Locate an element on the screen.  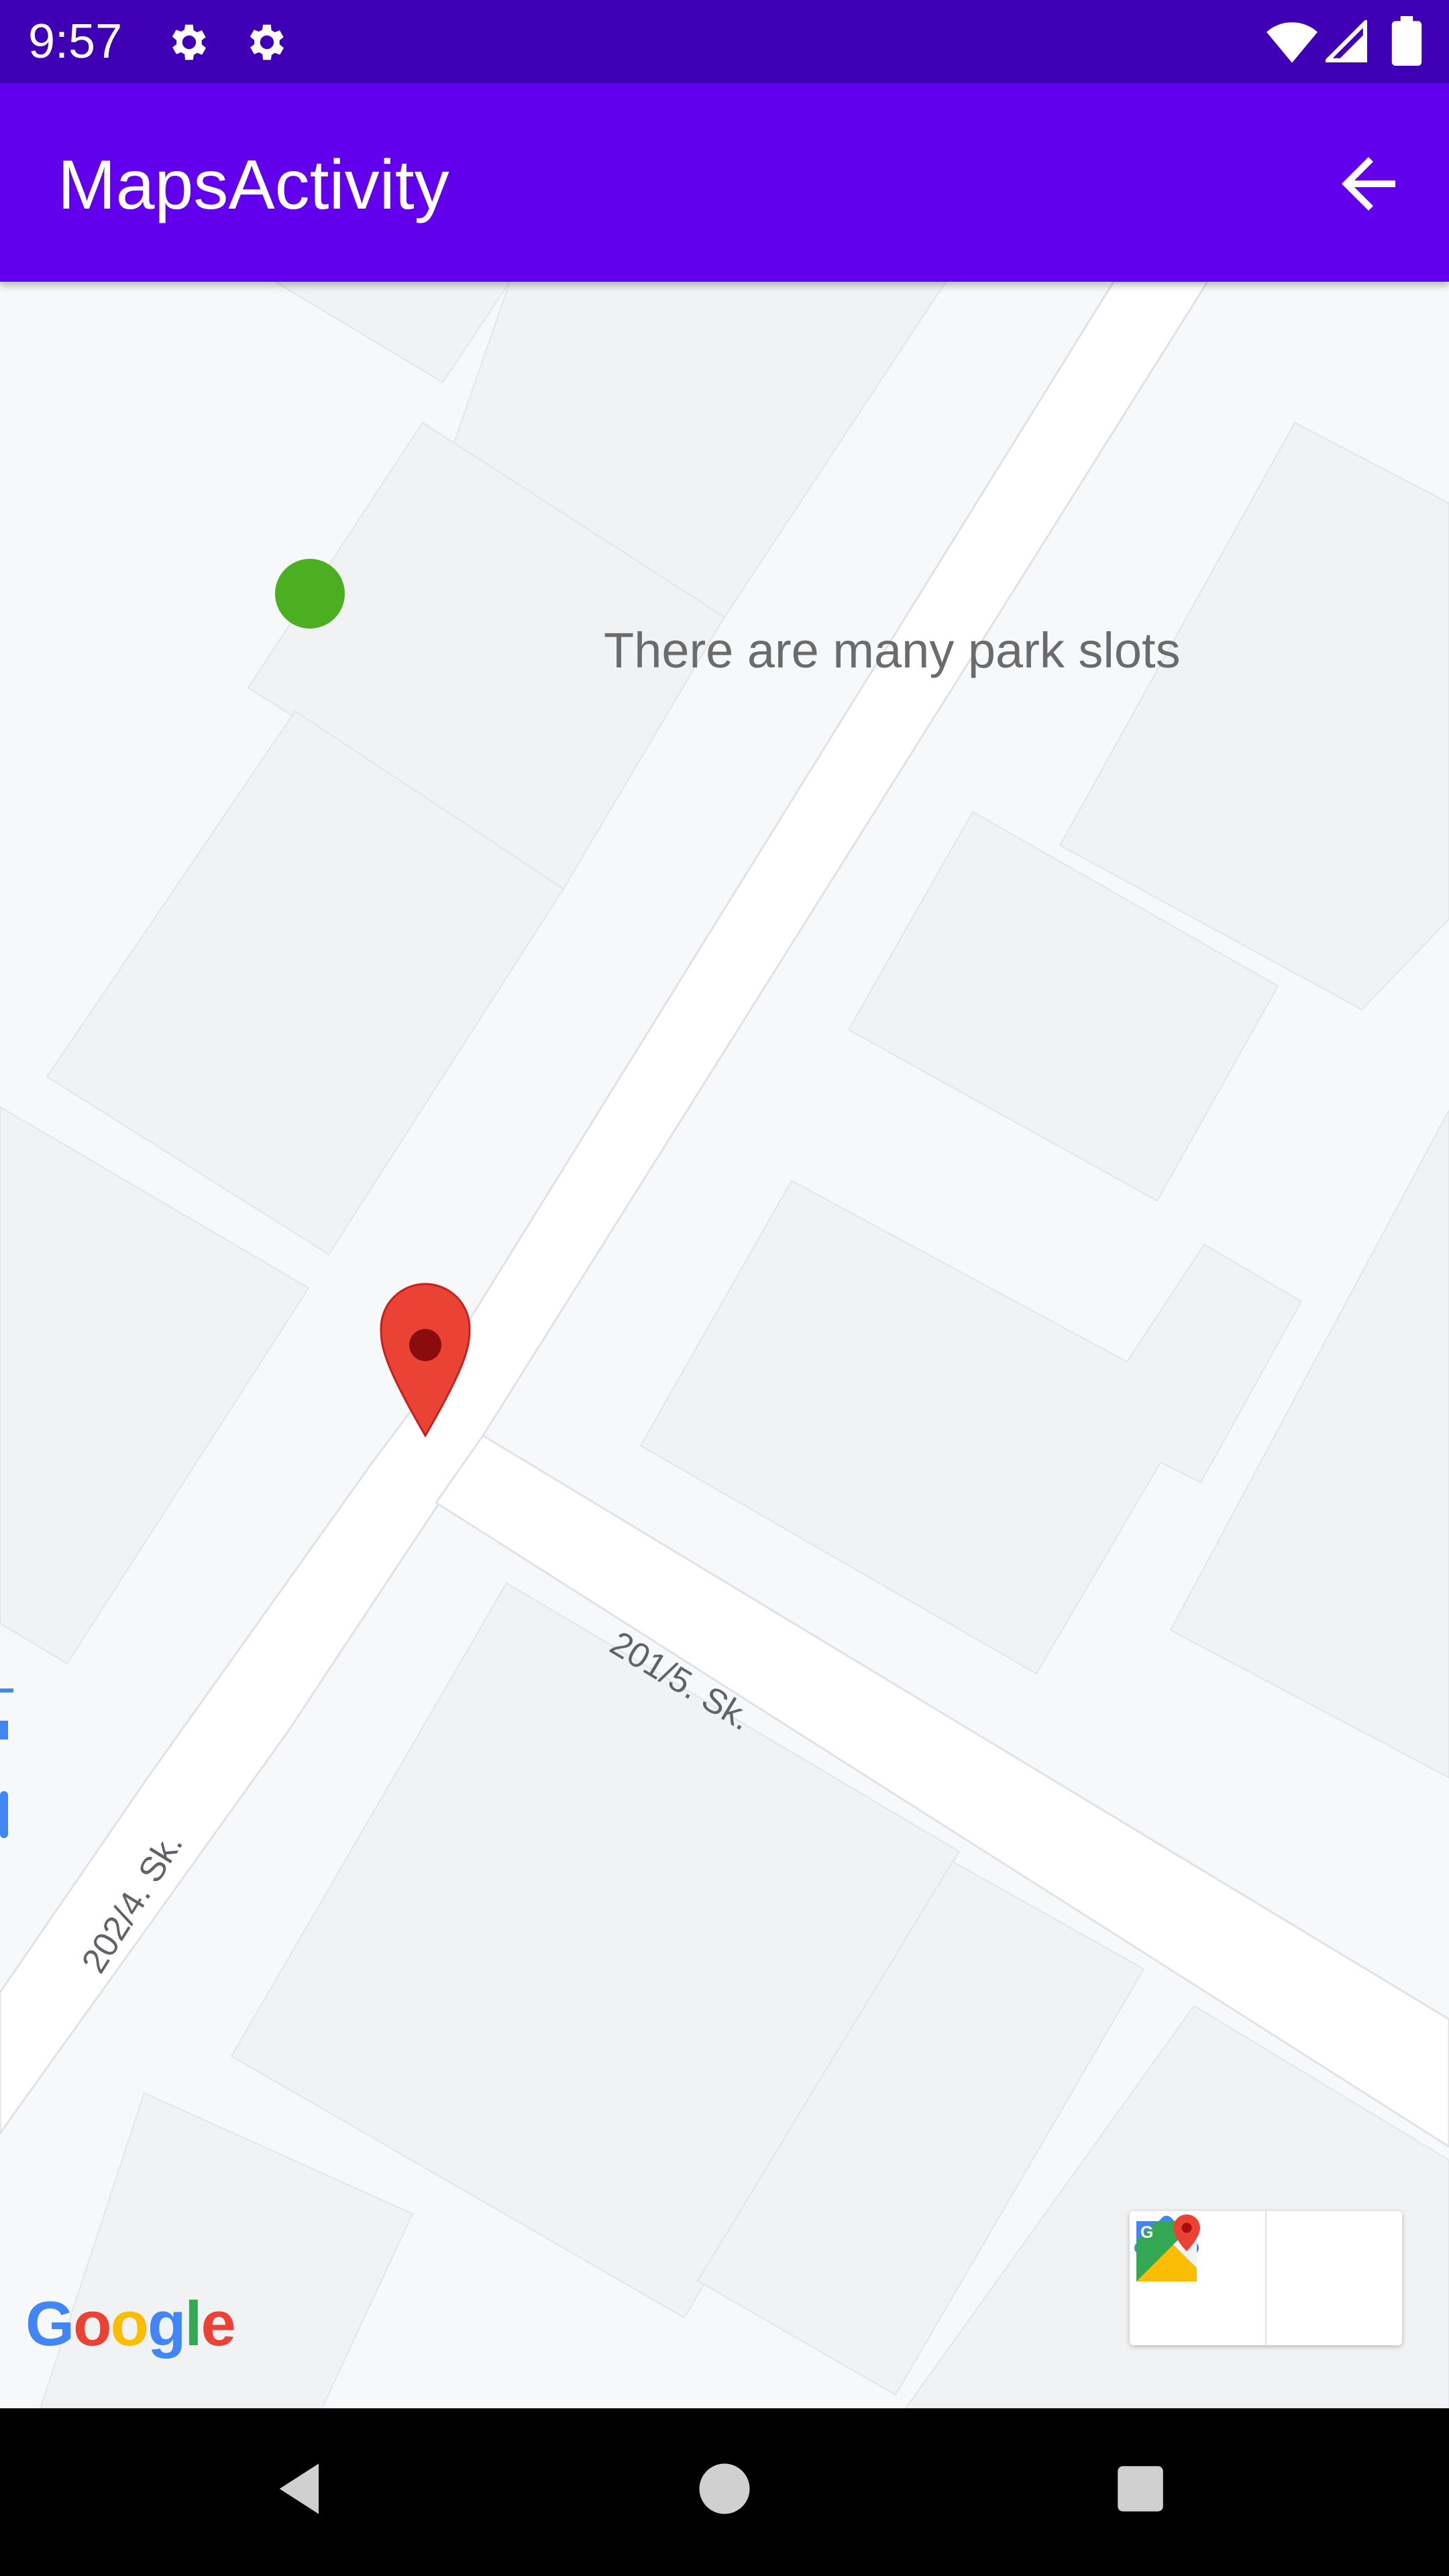
battery-icon is located at coordinates (1406, 41).